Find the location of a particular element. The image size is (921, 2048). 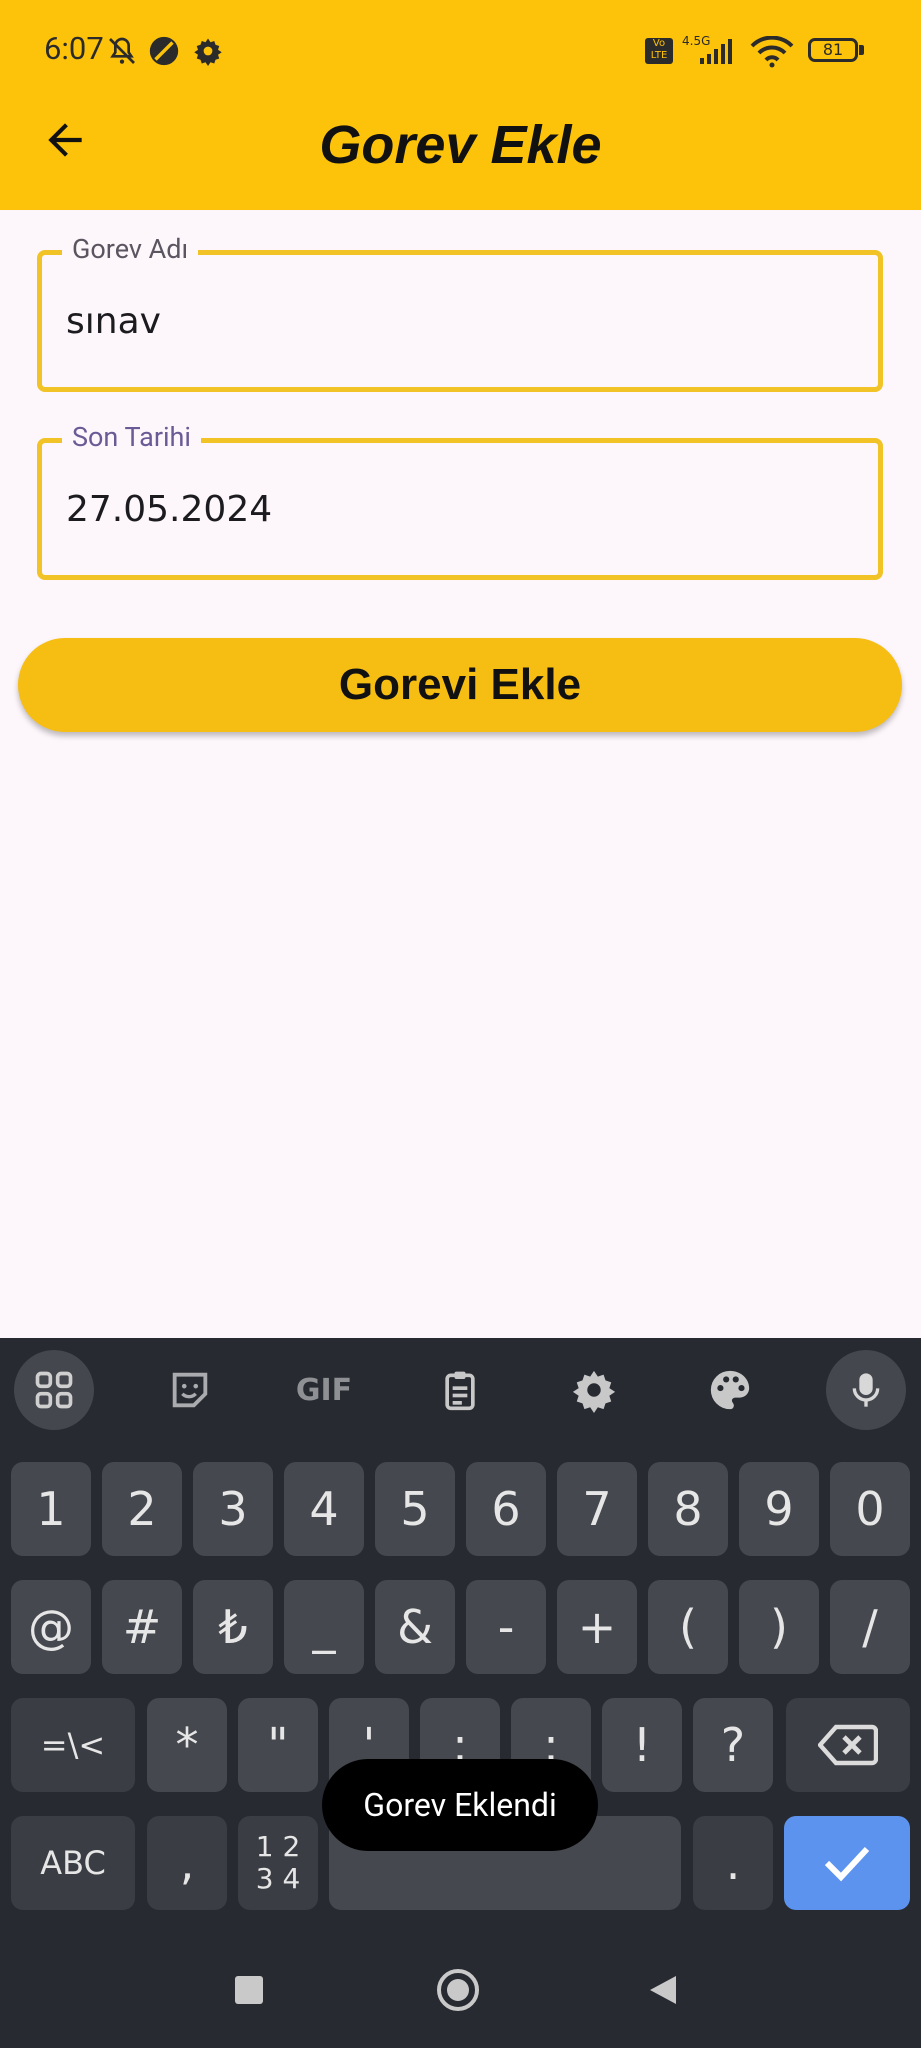

palette-icon is located at coordinates (730, 1390).